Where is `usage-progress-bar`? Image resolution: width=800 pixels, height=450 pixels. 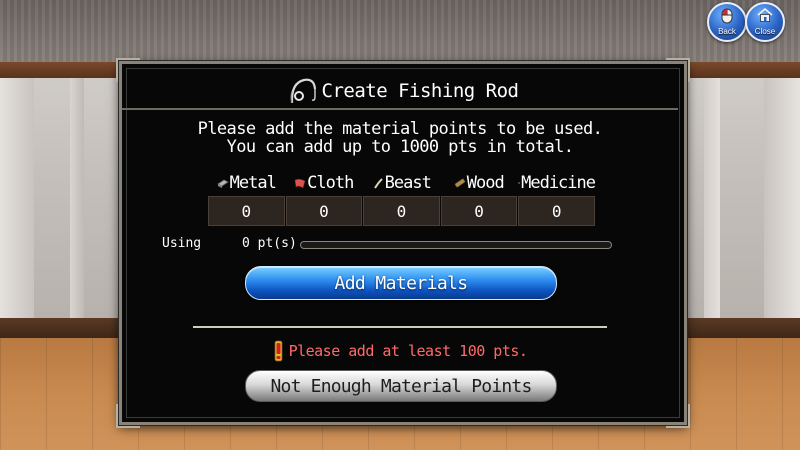
usage-progress-bar is located at coordinates (456, 245).